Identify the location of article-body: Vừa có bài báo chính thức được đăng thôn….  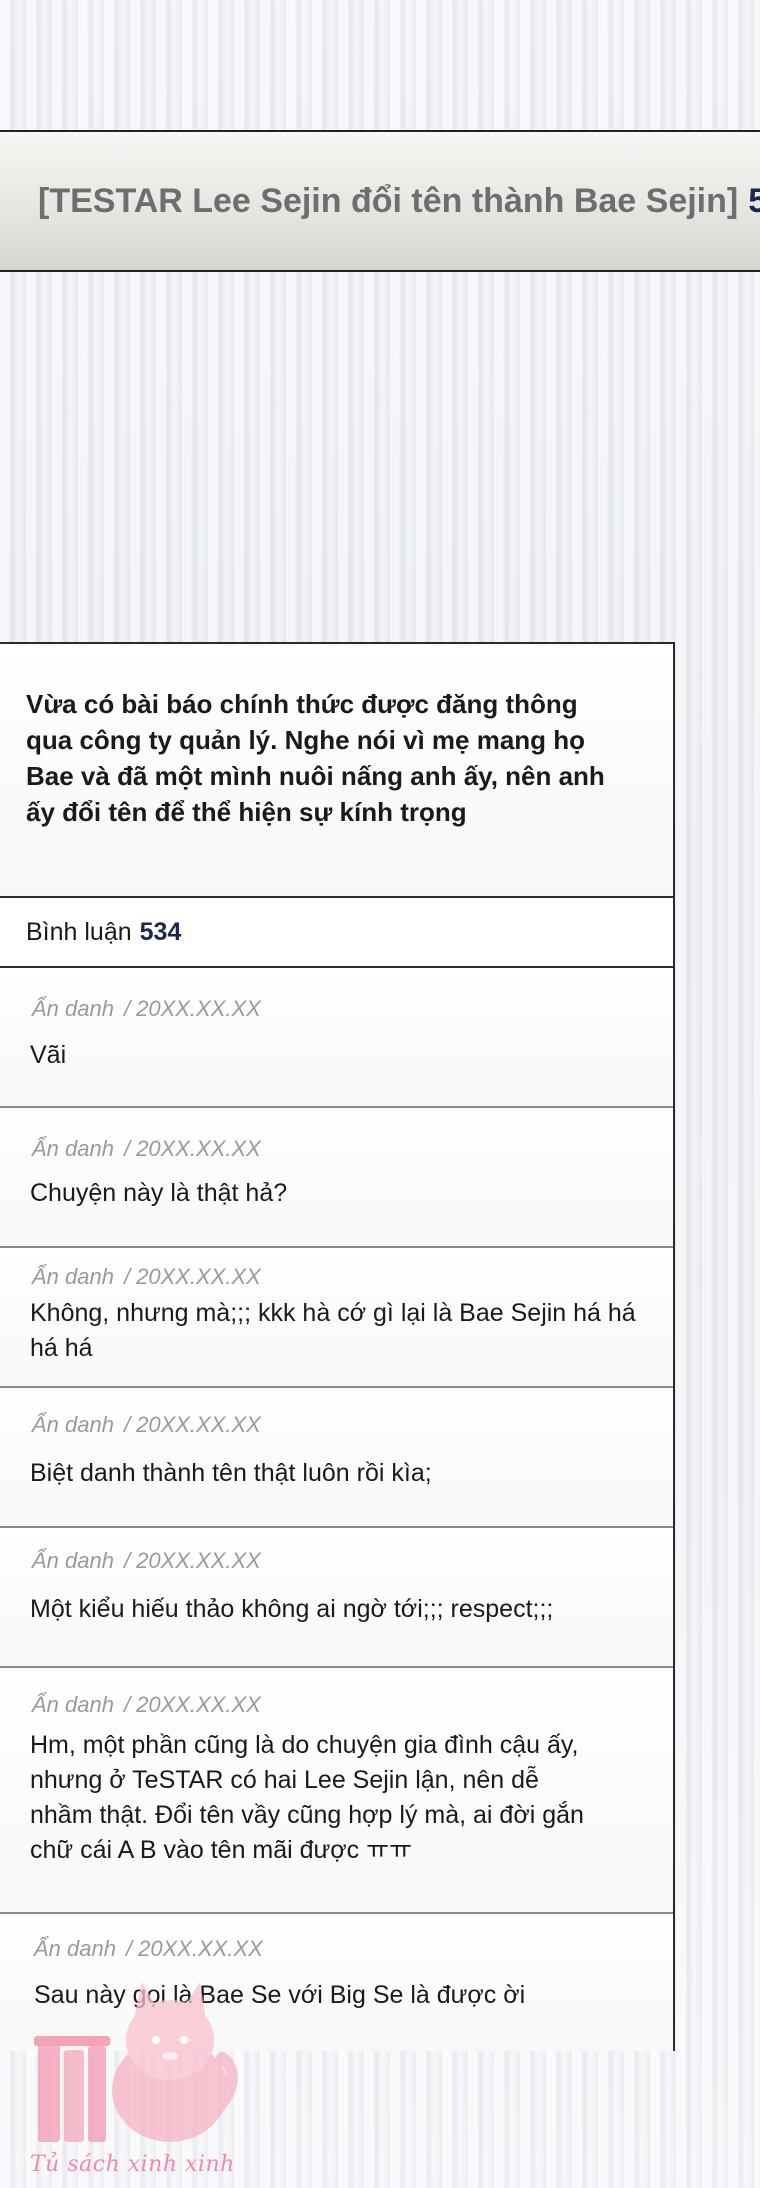
(336, 771).